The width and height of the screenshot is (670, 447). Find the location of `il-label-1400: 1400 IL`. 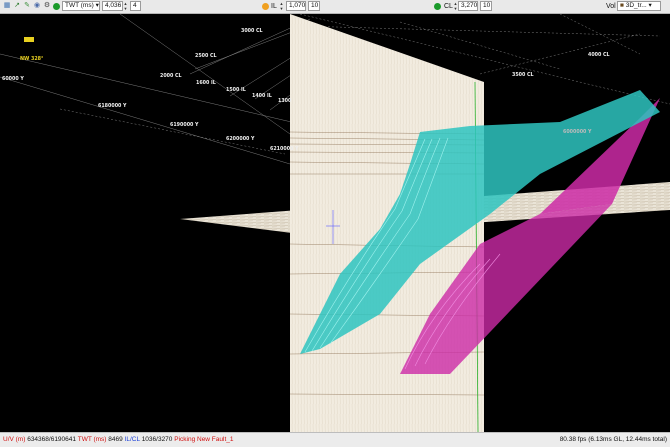

il-label-1400: 1400 IL is located at coordinates (262, 96).